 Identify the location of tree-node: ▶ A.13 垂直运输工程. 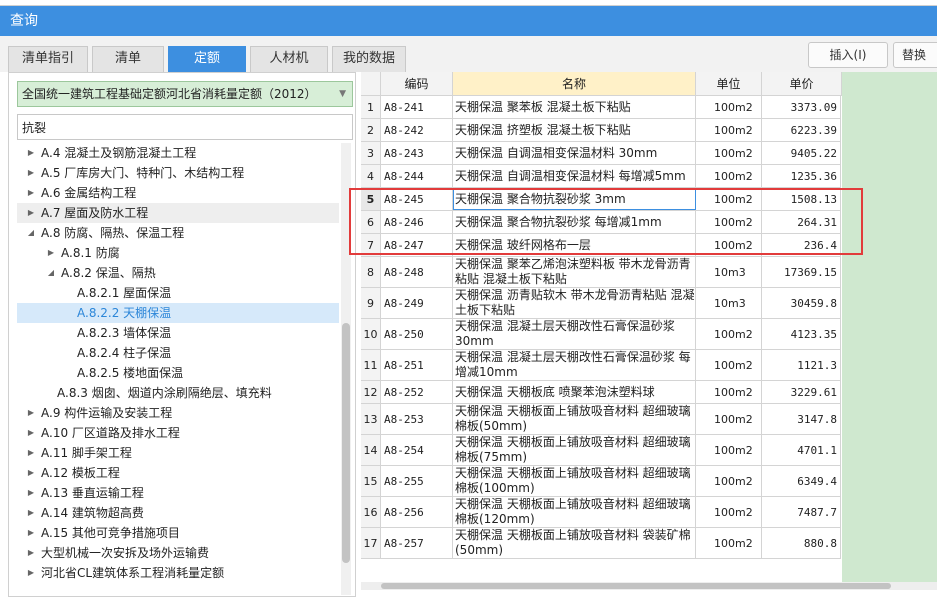
(178, 493).